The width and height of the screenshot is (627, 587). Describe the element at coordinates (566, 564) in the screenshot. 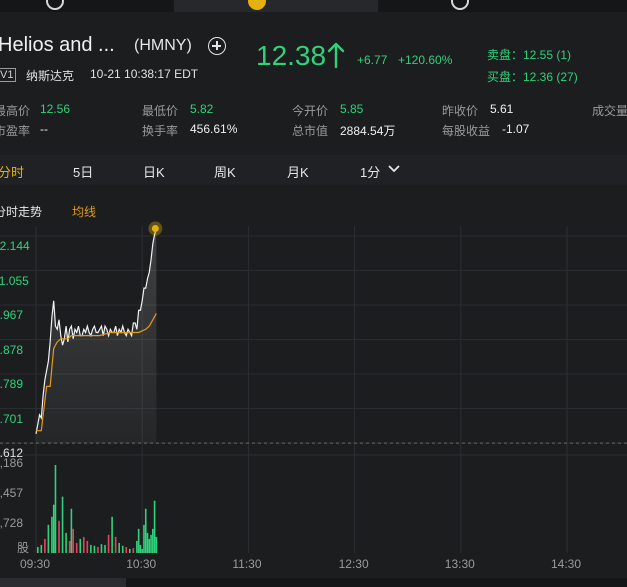

I see `x-tick-label: 14:30` at that location.